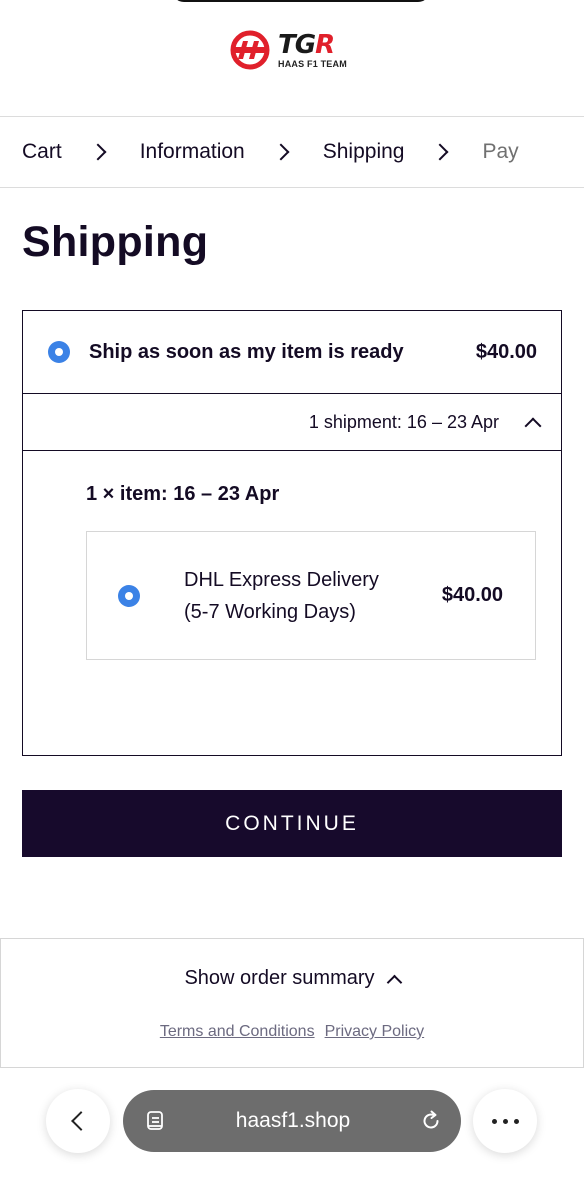 Image resolution: width=584 pixels, height=1200 pixels. What do you see at coordinates (292, 116) in the screenshot?
I see `header-divider` at bounding box center [292, 116].